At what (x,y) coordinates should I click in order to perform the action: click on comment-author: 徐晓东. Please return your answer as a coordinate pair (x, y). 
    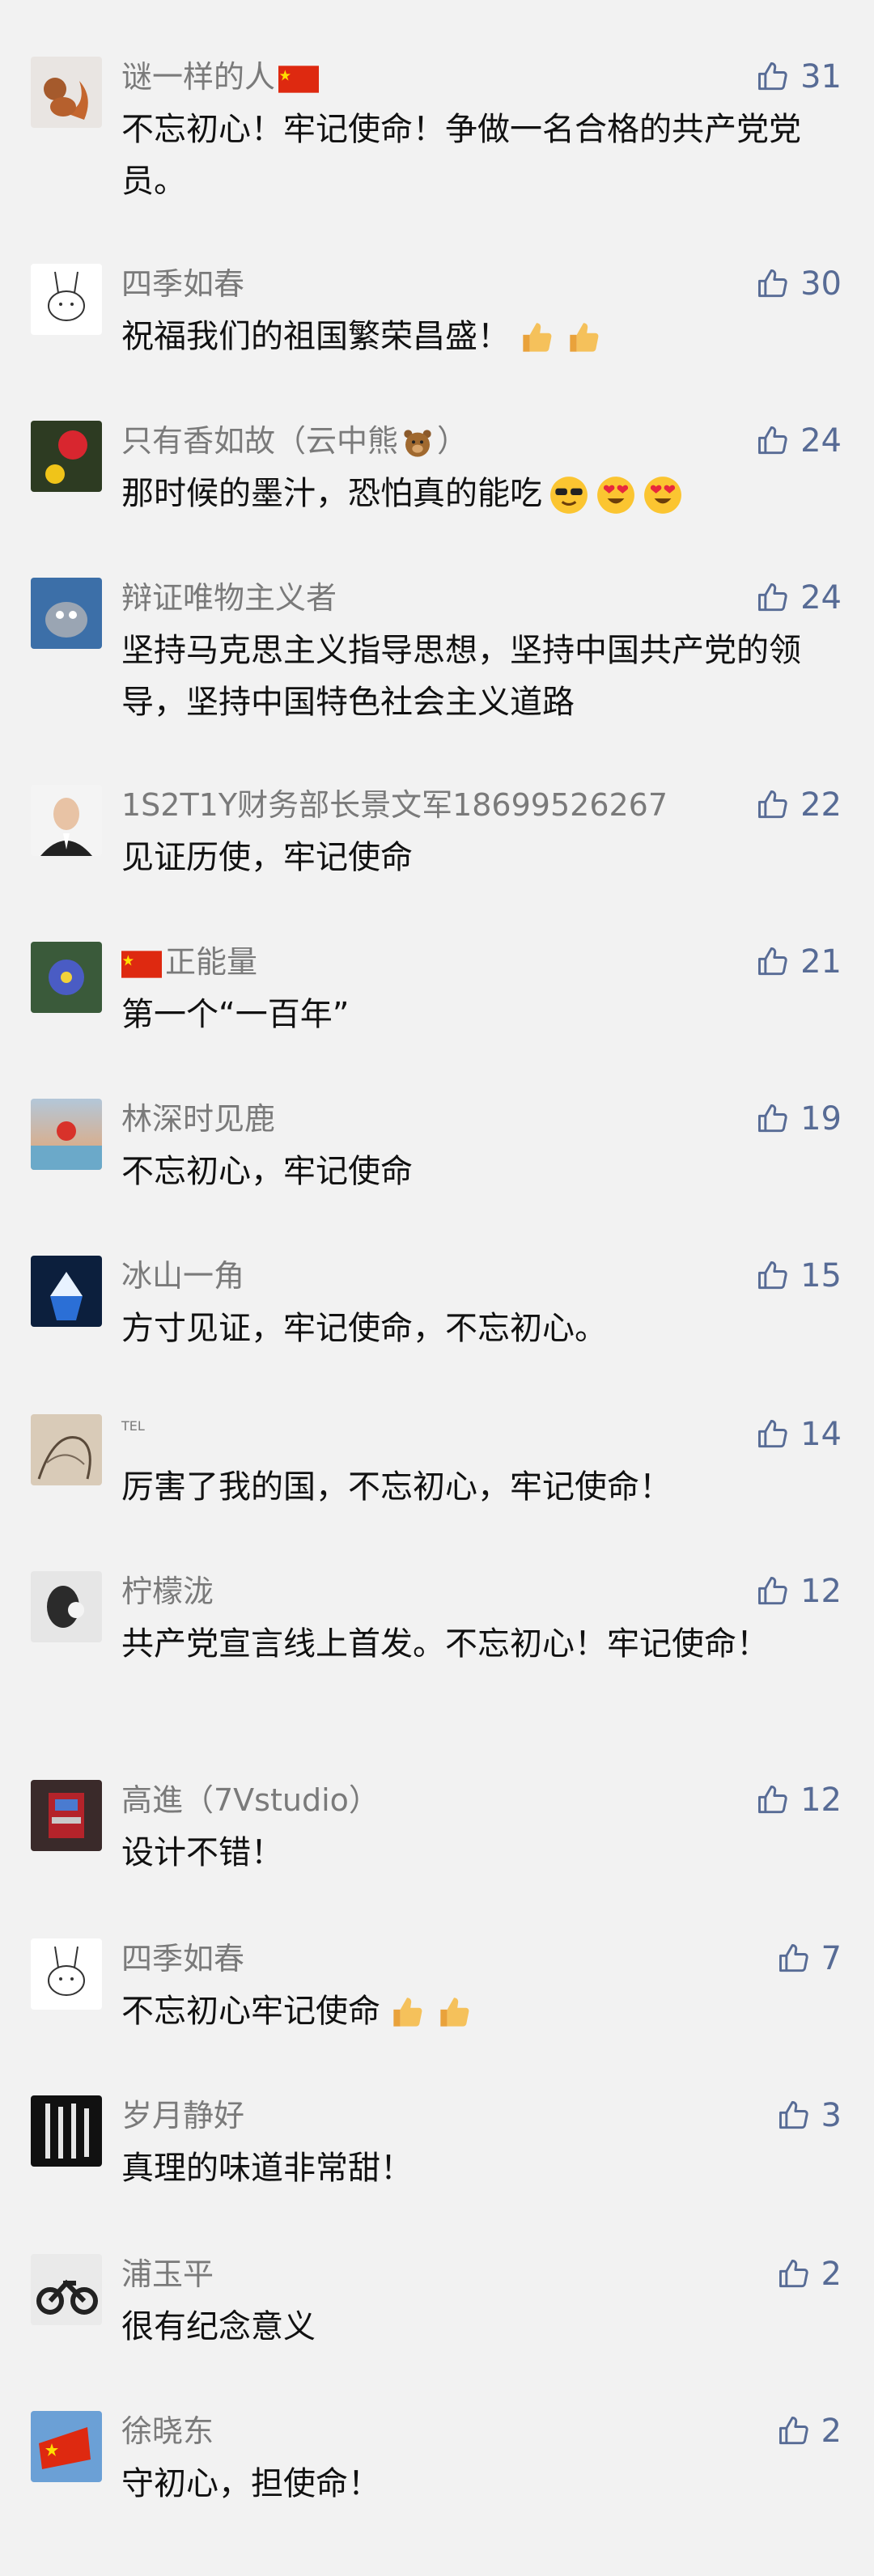
    Looking at the image, I should click on (167, 2431).